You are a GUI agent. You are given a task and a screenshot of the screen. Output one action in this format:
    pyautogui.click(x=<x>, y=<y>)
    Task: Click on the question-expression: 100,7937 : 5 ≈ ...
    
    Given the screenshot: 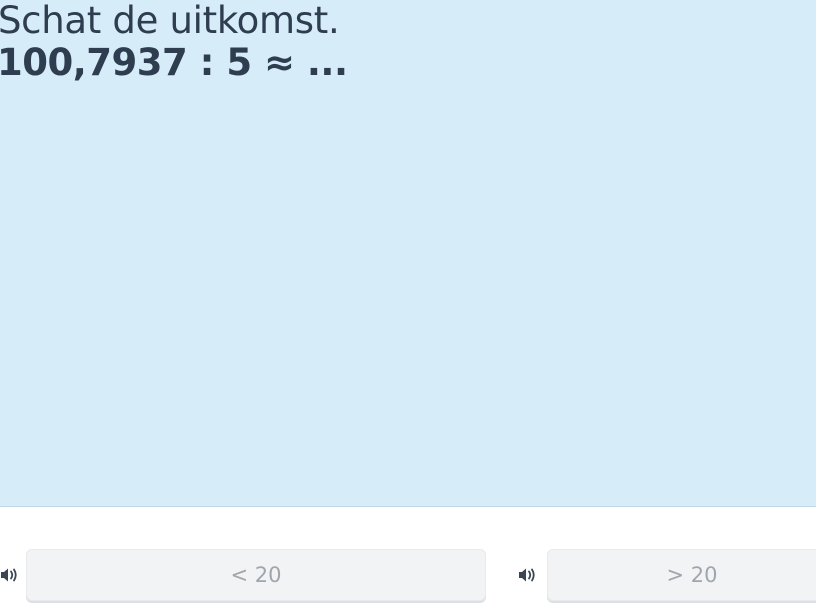 What is the action you would take?
    pyautogui.click(x=174, y=62)
    